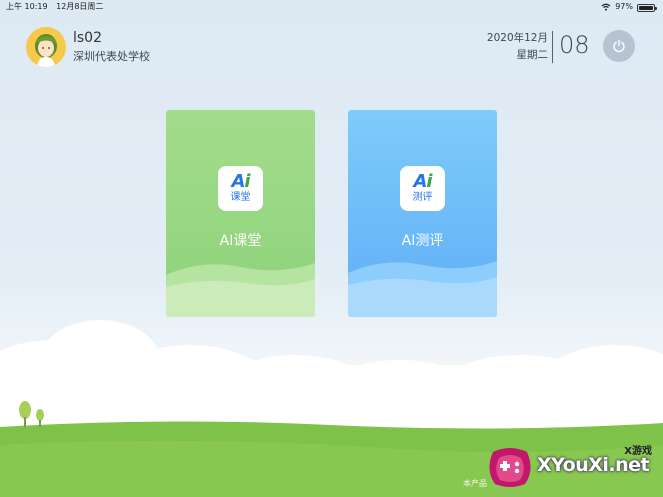 This screenshot has height=497, width=663. What do you see at coordinates (87, 38) in the screenshot?
I see `user-name: ls02` at bounding box center [87, 38].